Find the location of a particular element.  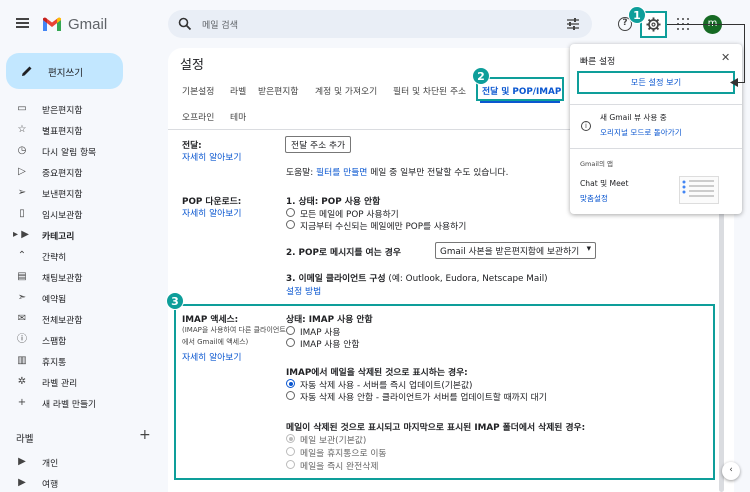

sidebar-item-less: ⌃ 간략히 is located at coordinates (75, 255).